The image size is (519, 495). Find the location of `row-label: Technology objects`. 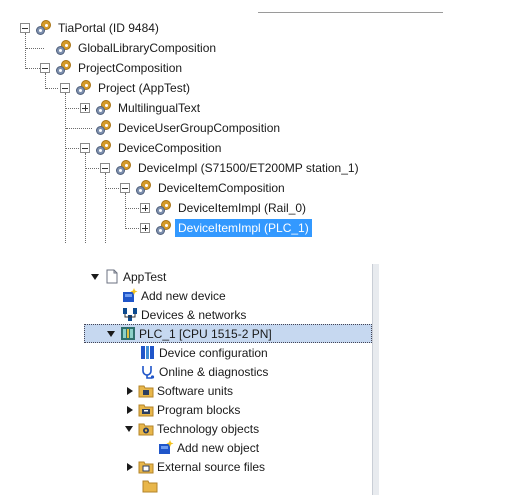

row-label: Technology objects is located at coordinates (208, 428).